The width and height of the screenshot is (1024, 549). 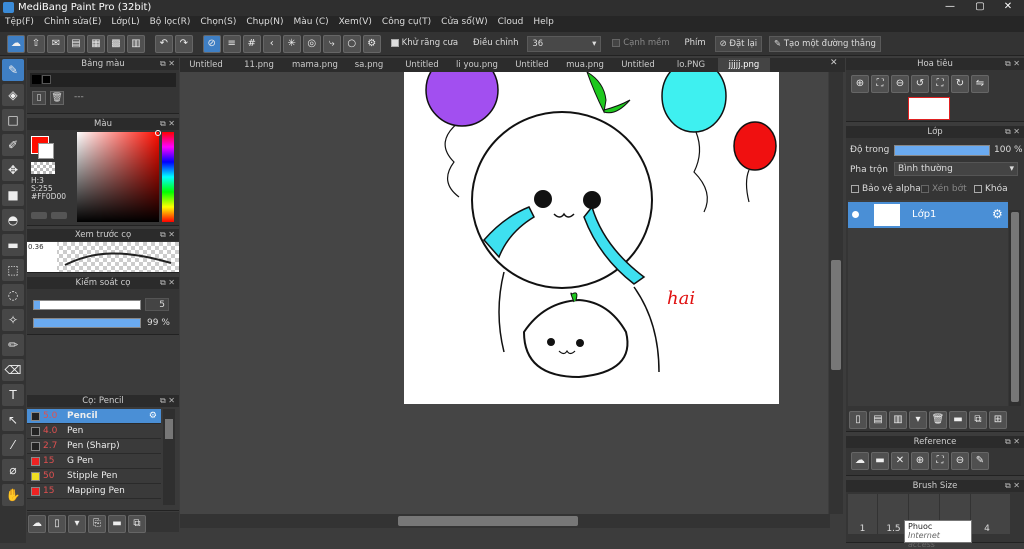 What do you see at coordinates (264, 21) in the screenshot?
I see `menu-snap: Chụp(N)` at bounding box center [264, 21].